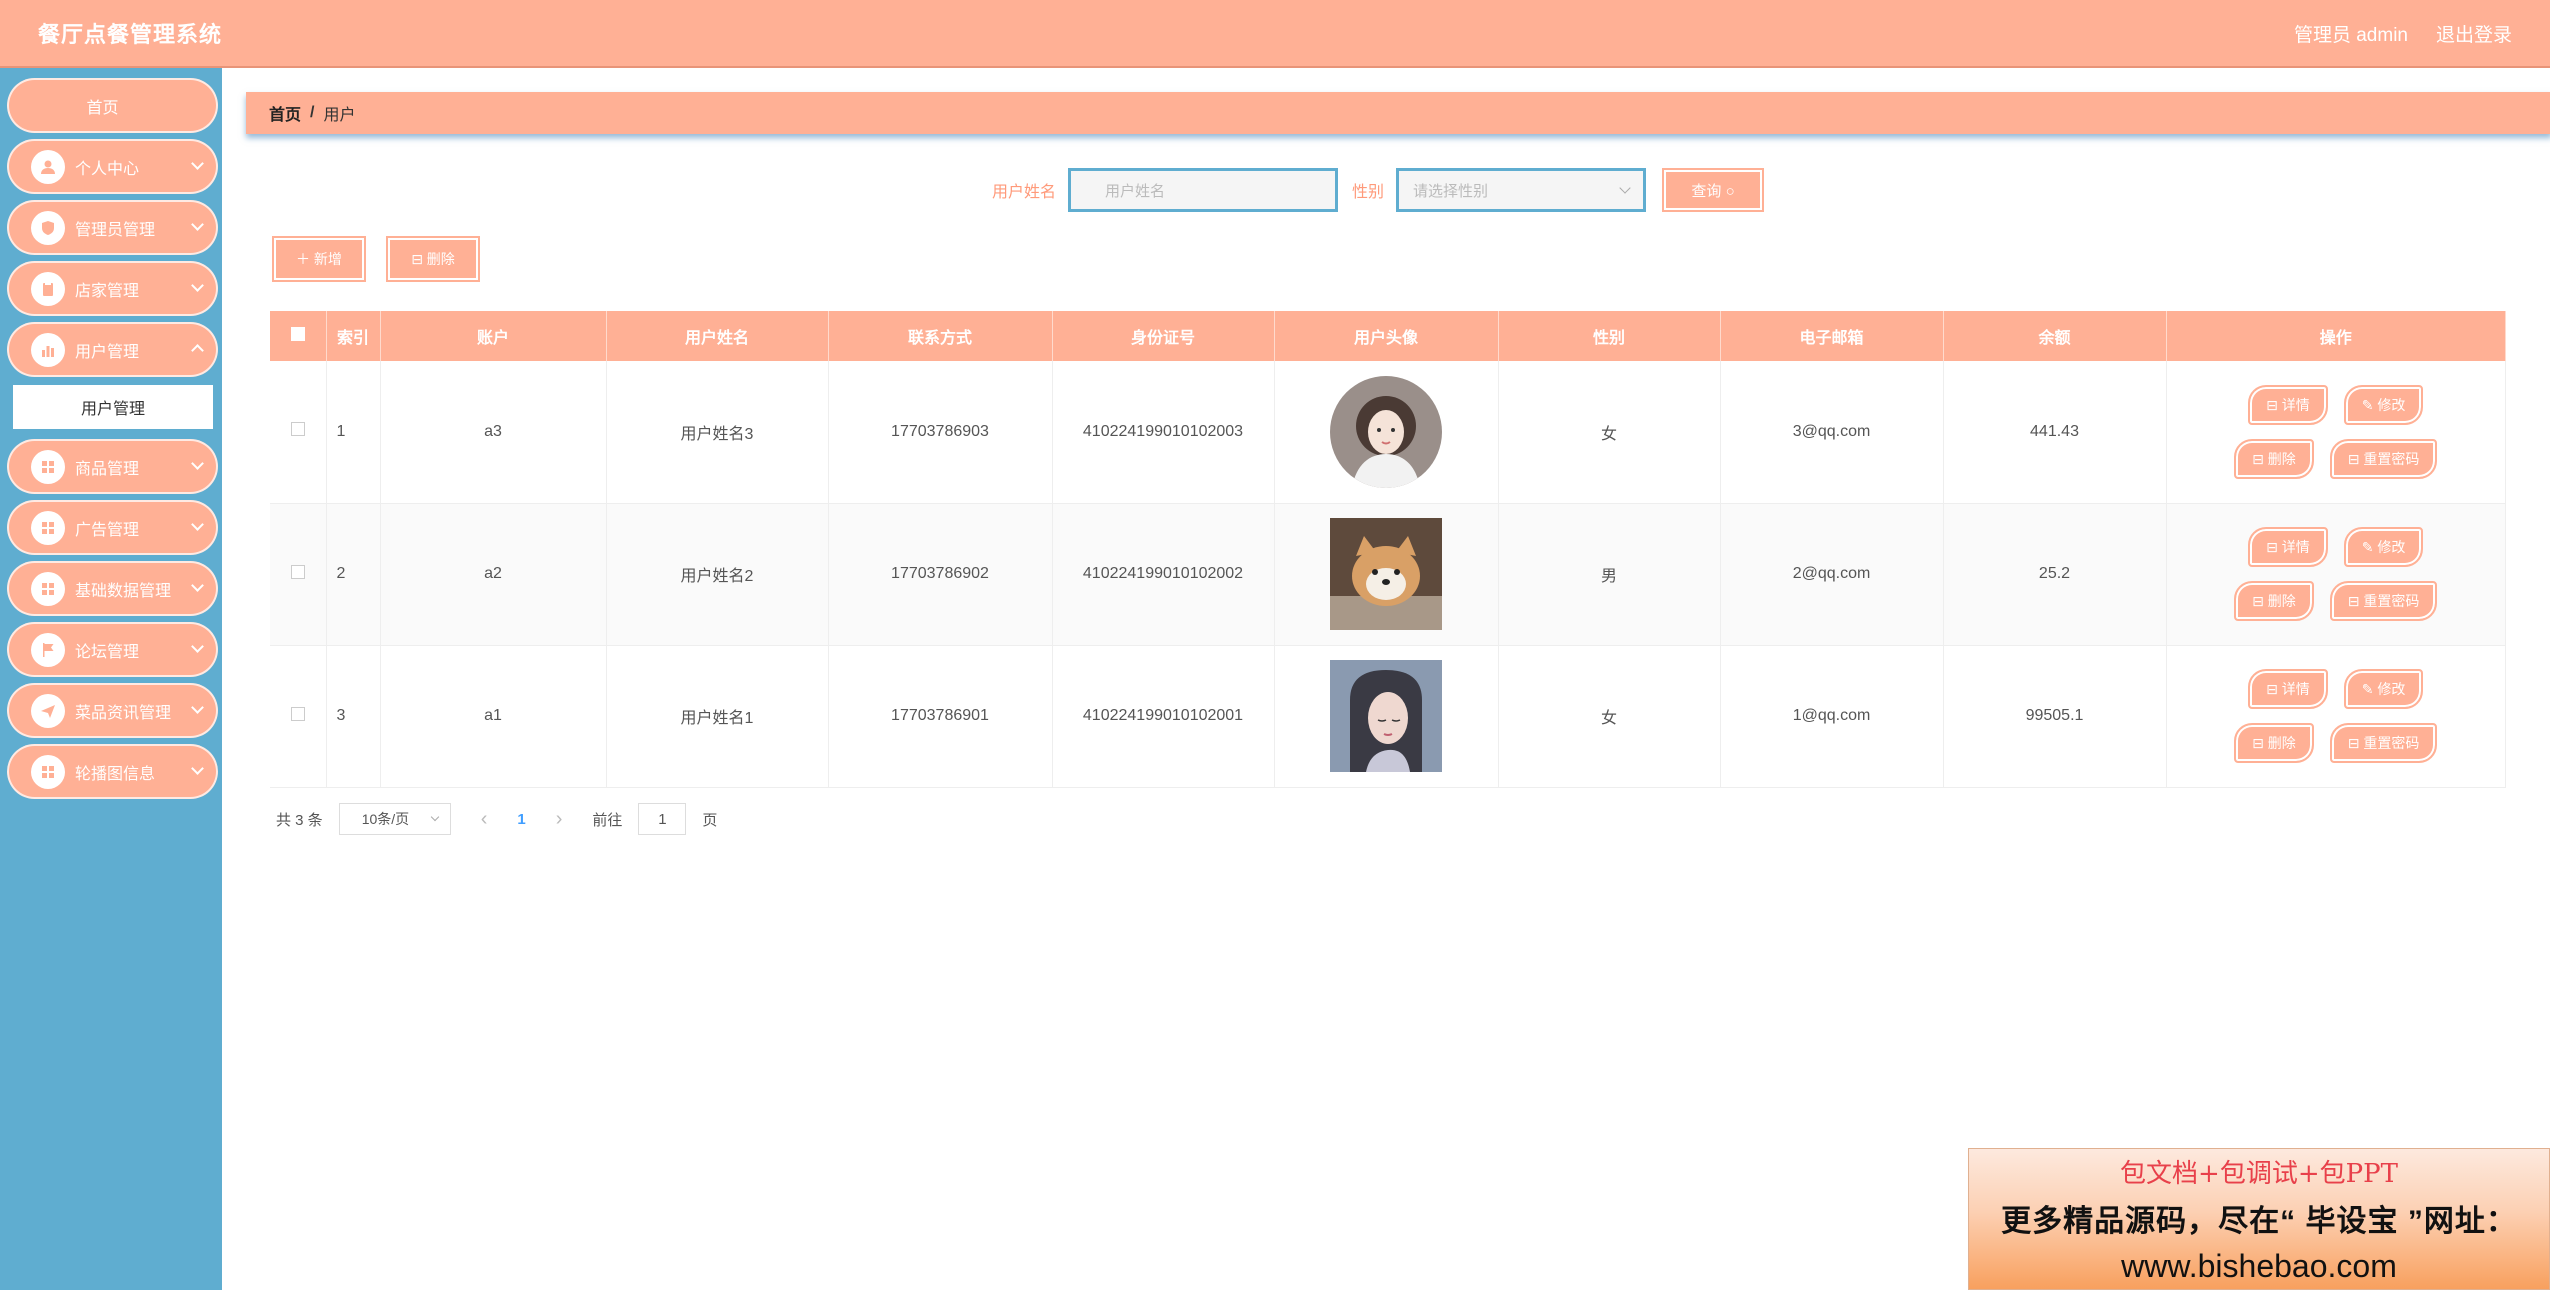 The height and width of the screenshot is (1290, 2550). Describe the element at coordinates (1521, 190) in the screenshot. I see `gender-select: 请选择性别` at that location.